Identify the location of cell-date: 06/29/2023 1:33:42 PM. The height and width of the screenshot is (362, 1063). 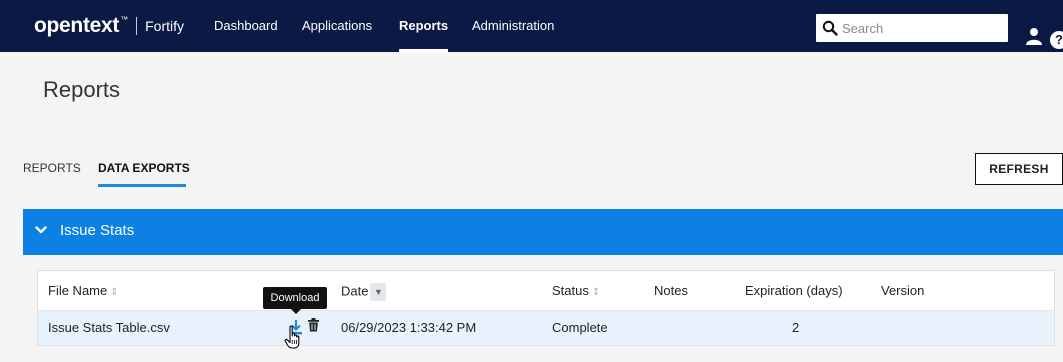
(409, 327).